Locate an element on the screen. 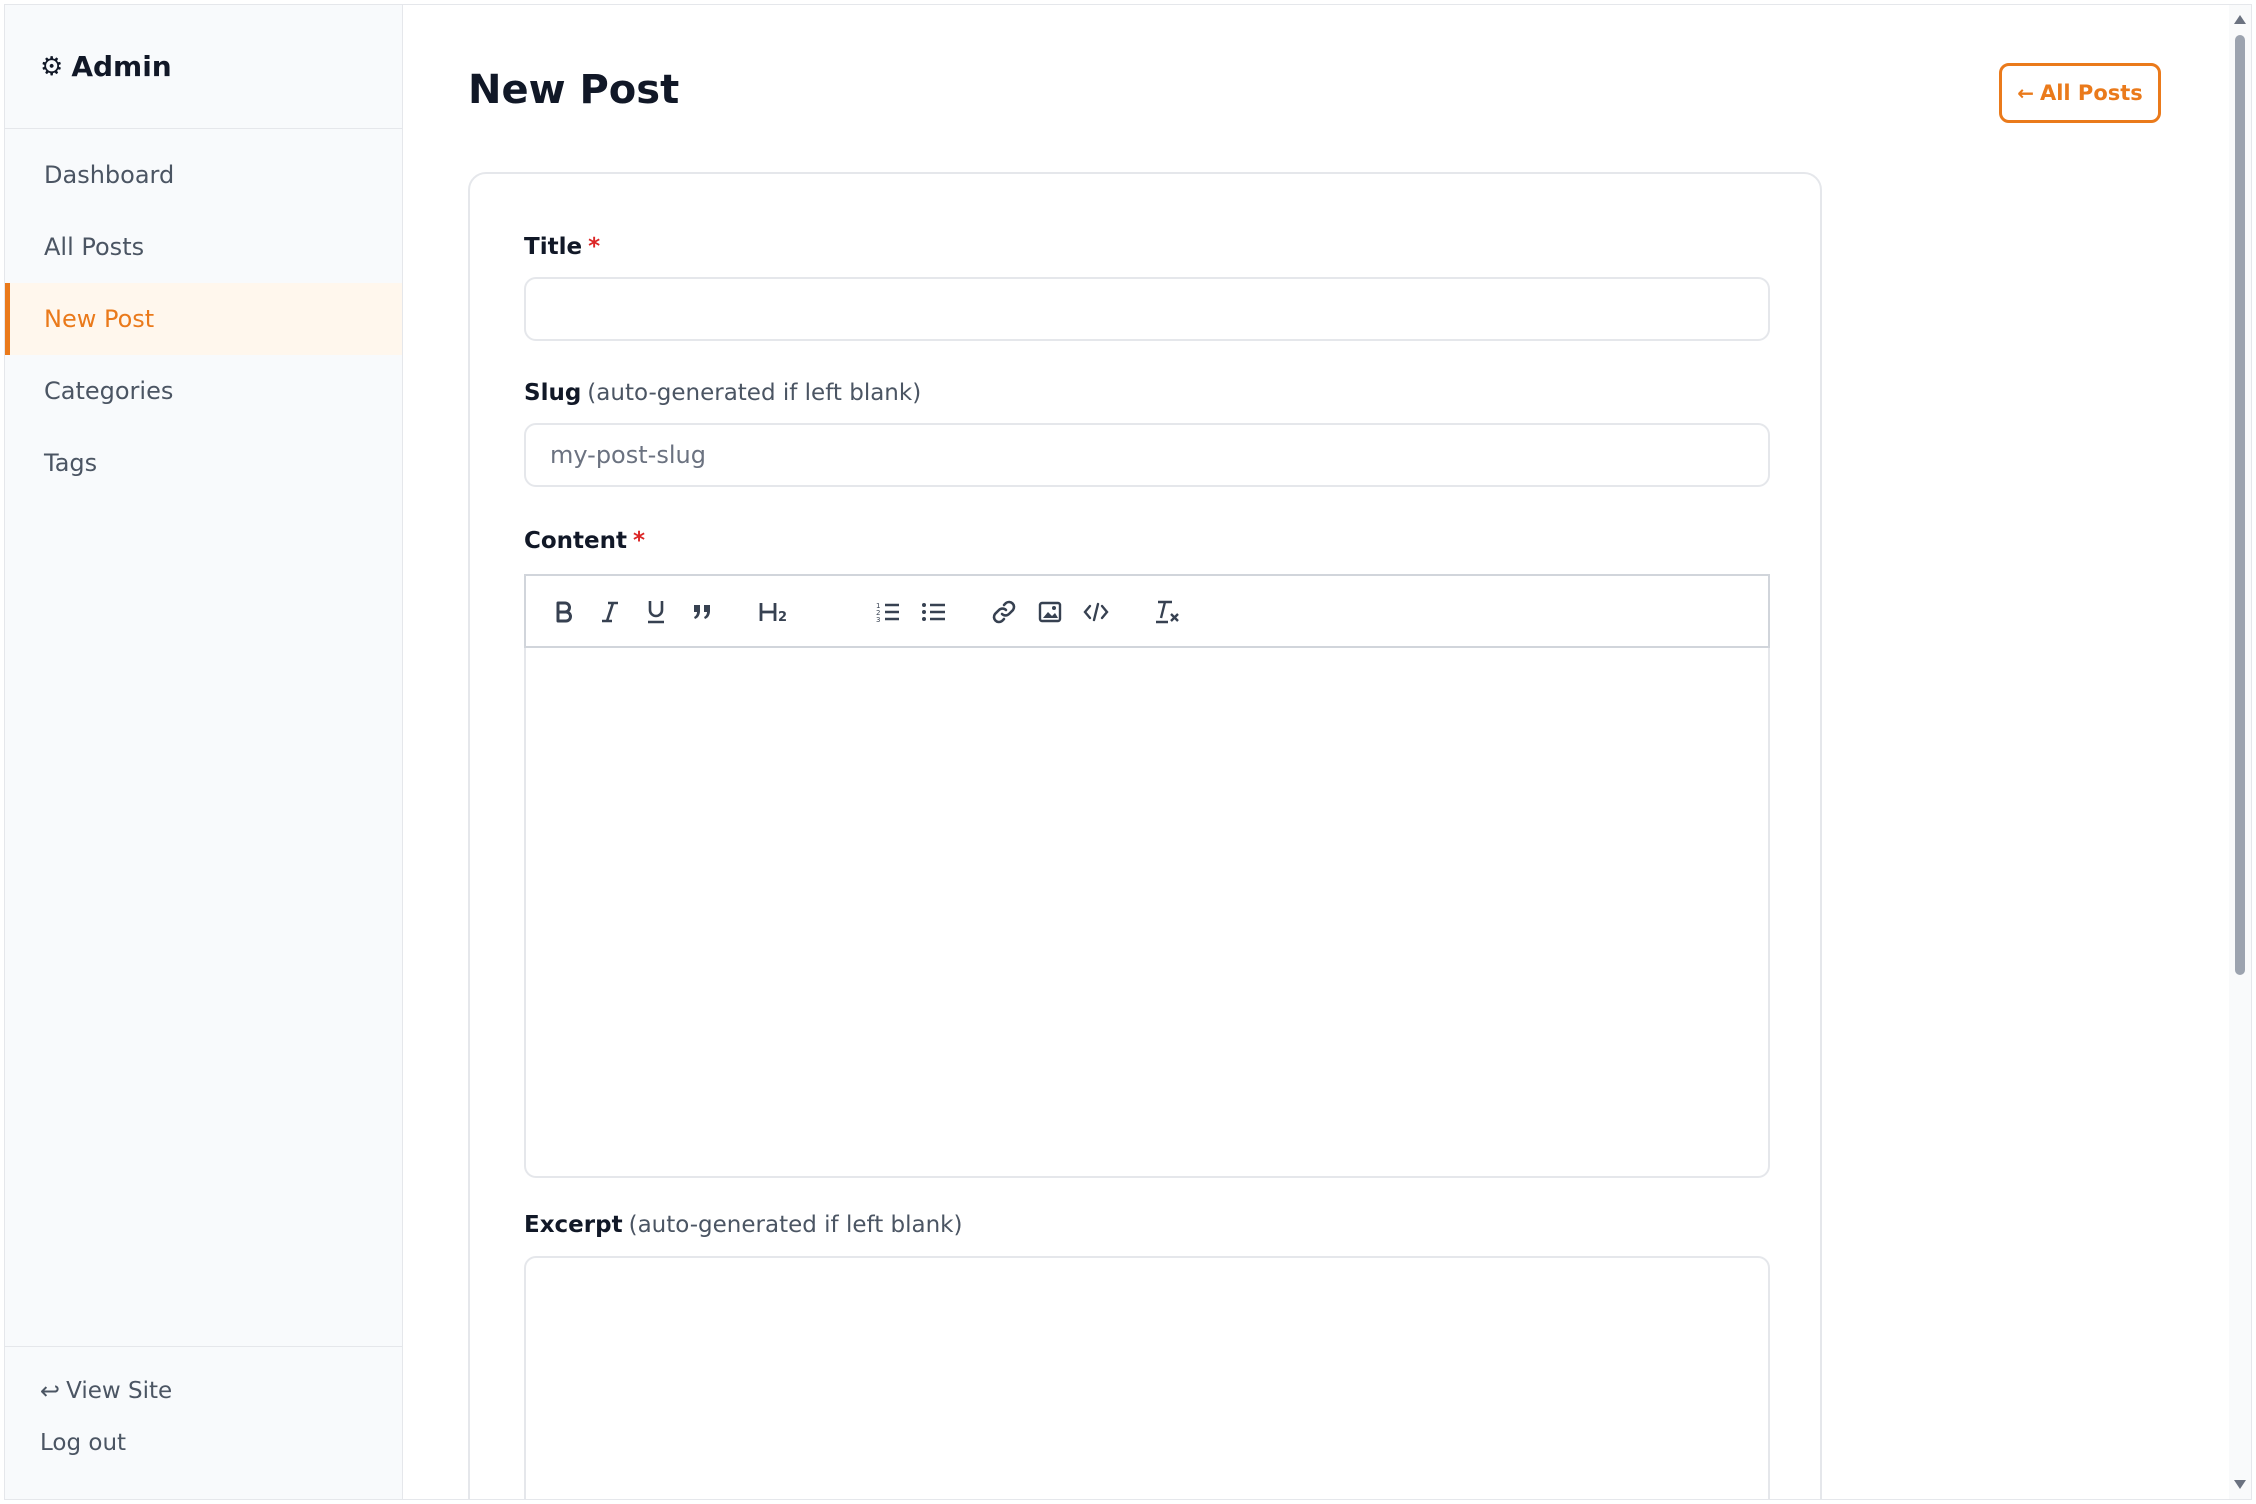  title-input is located at coordinates (1147, 309).